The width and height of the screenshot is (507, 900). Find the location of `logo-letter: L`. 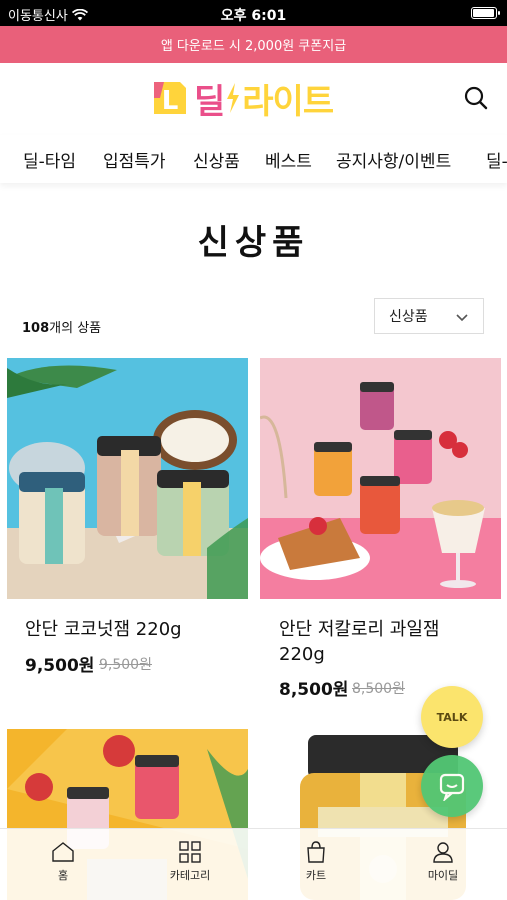

logo-letter: L is located at coordinates (170, 101).